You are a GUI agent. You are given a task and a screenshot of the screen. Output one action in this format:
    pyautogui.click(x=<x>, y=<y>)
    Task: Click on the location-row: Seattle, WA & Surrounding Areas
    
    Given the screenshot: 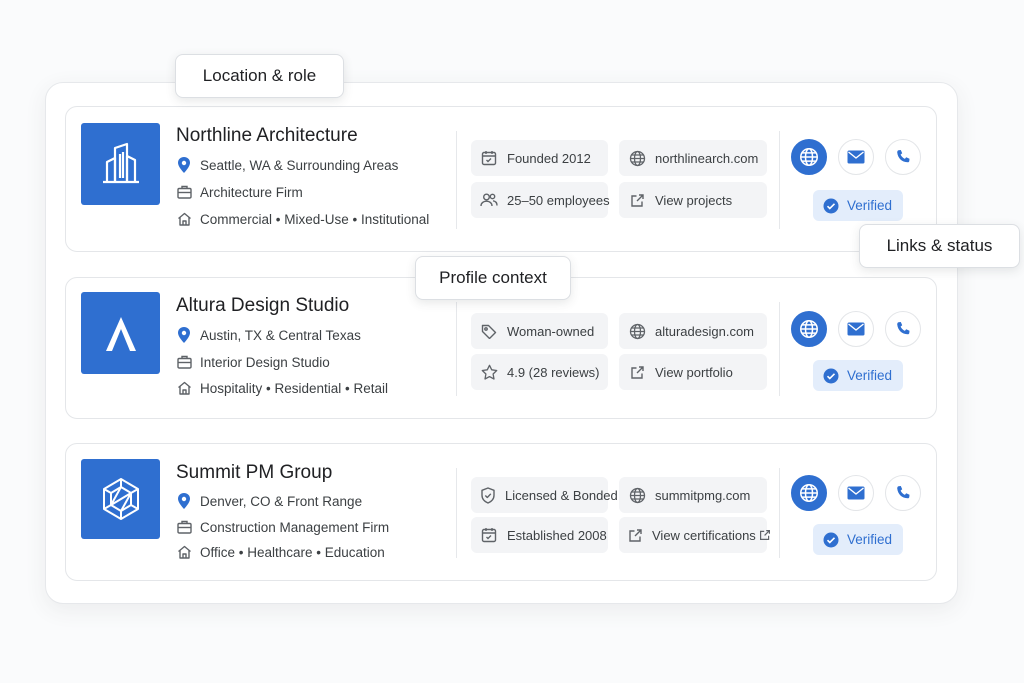 What is the action you would take?
    pyautogui.click(x=287, y=165)
    